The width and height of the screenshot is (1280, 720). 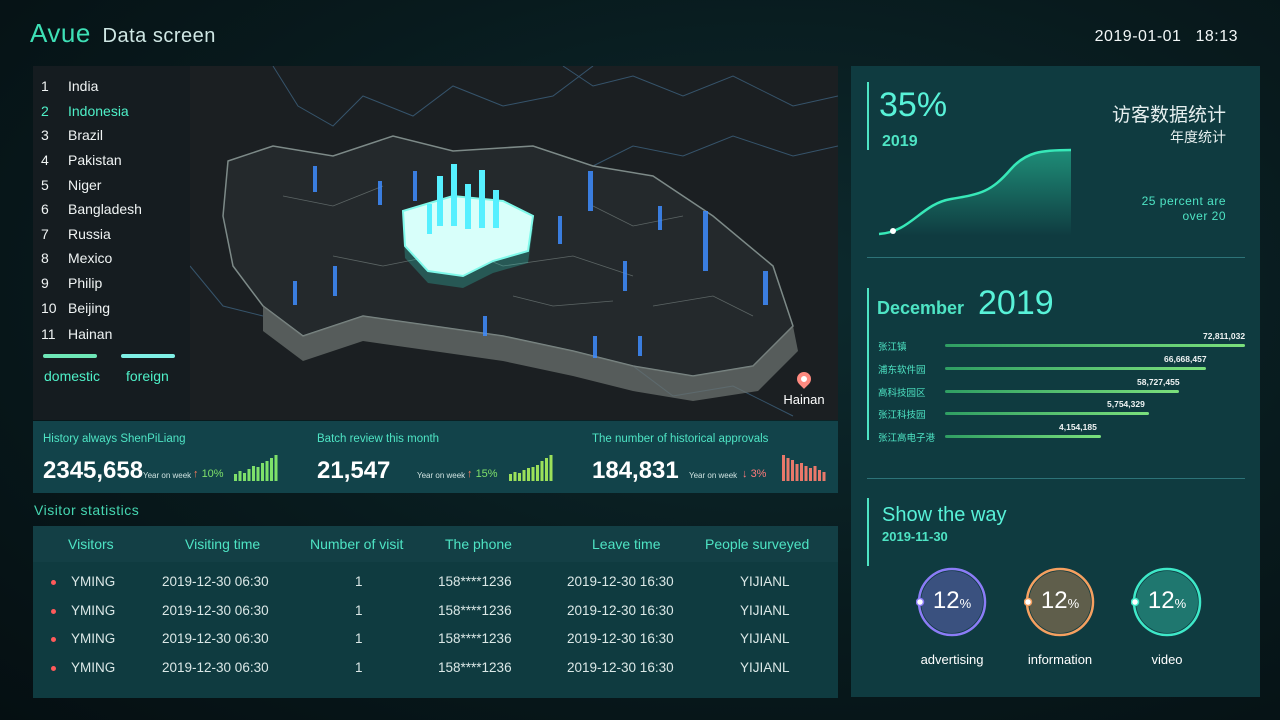 I want to click on stat-change: ↓ 3%, so click(x=754, y=474).